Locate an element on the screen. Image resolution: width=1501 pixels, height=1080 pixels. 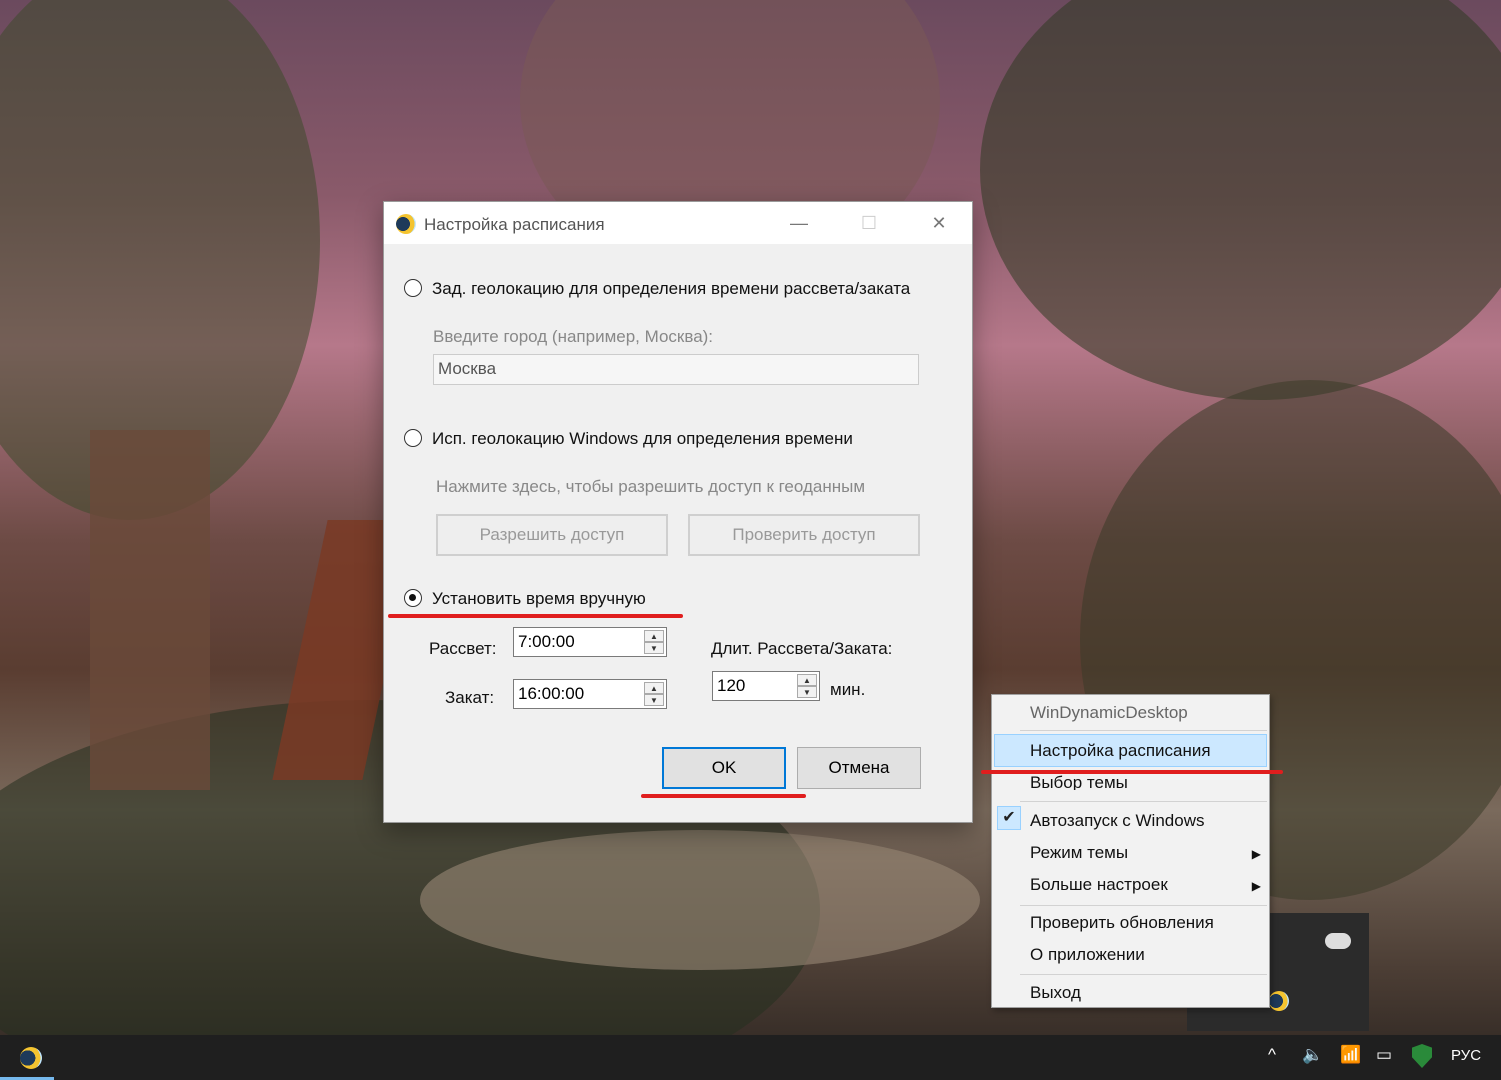
sunset-label: Закат: is located at coordinates (470, 697).